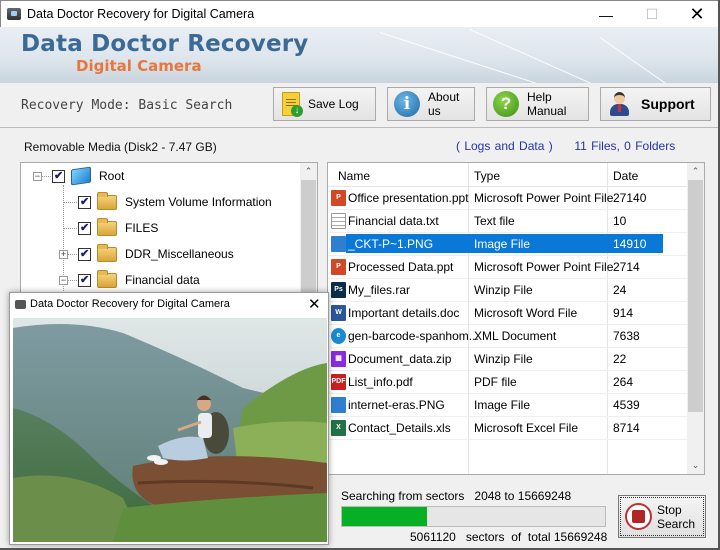  What do you see at coordinates (508, 290) in the screenshot?
I see `file-row: Ps My_files.rar Winzip File 24` at bounding box center [508, 290].